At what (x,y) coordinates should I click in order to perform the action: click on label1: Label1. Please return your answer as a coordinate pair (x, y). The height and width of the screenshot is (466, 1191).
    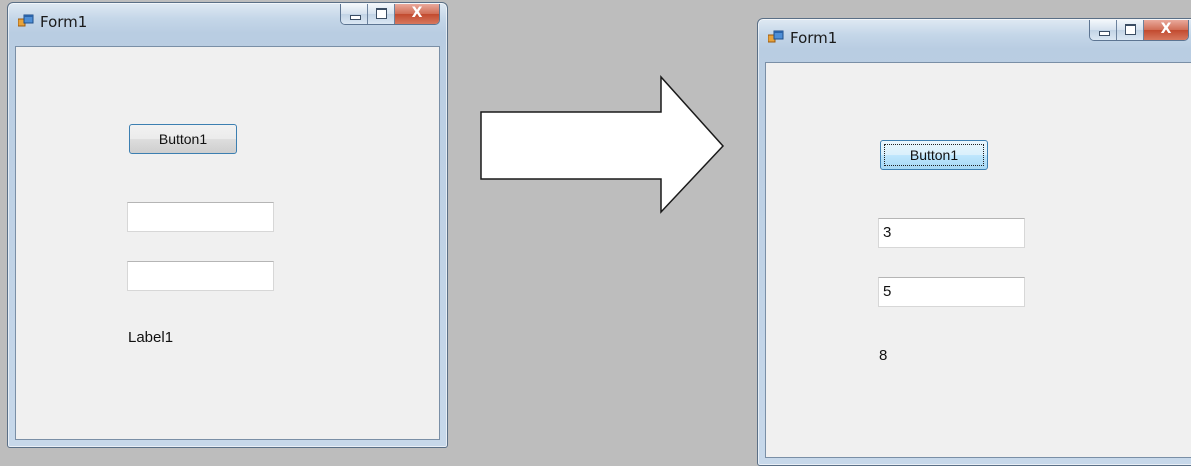
    Looking at the image, I should click on (151, 337).